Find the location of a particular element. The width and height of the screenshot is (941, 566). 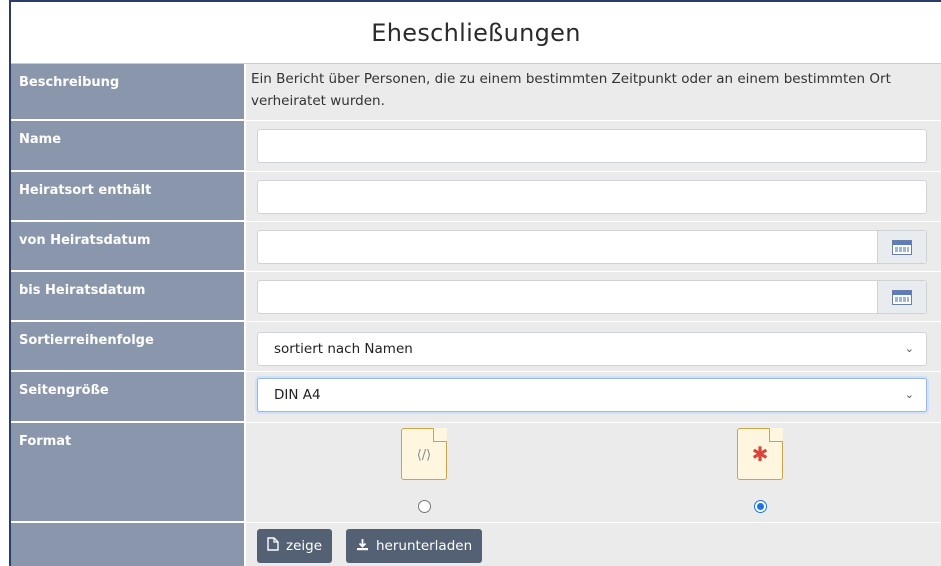

row-name: Name is located at coordinates (476, 146).